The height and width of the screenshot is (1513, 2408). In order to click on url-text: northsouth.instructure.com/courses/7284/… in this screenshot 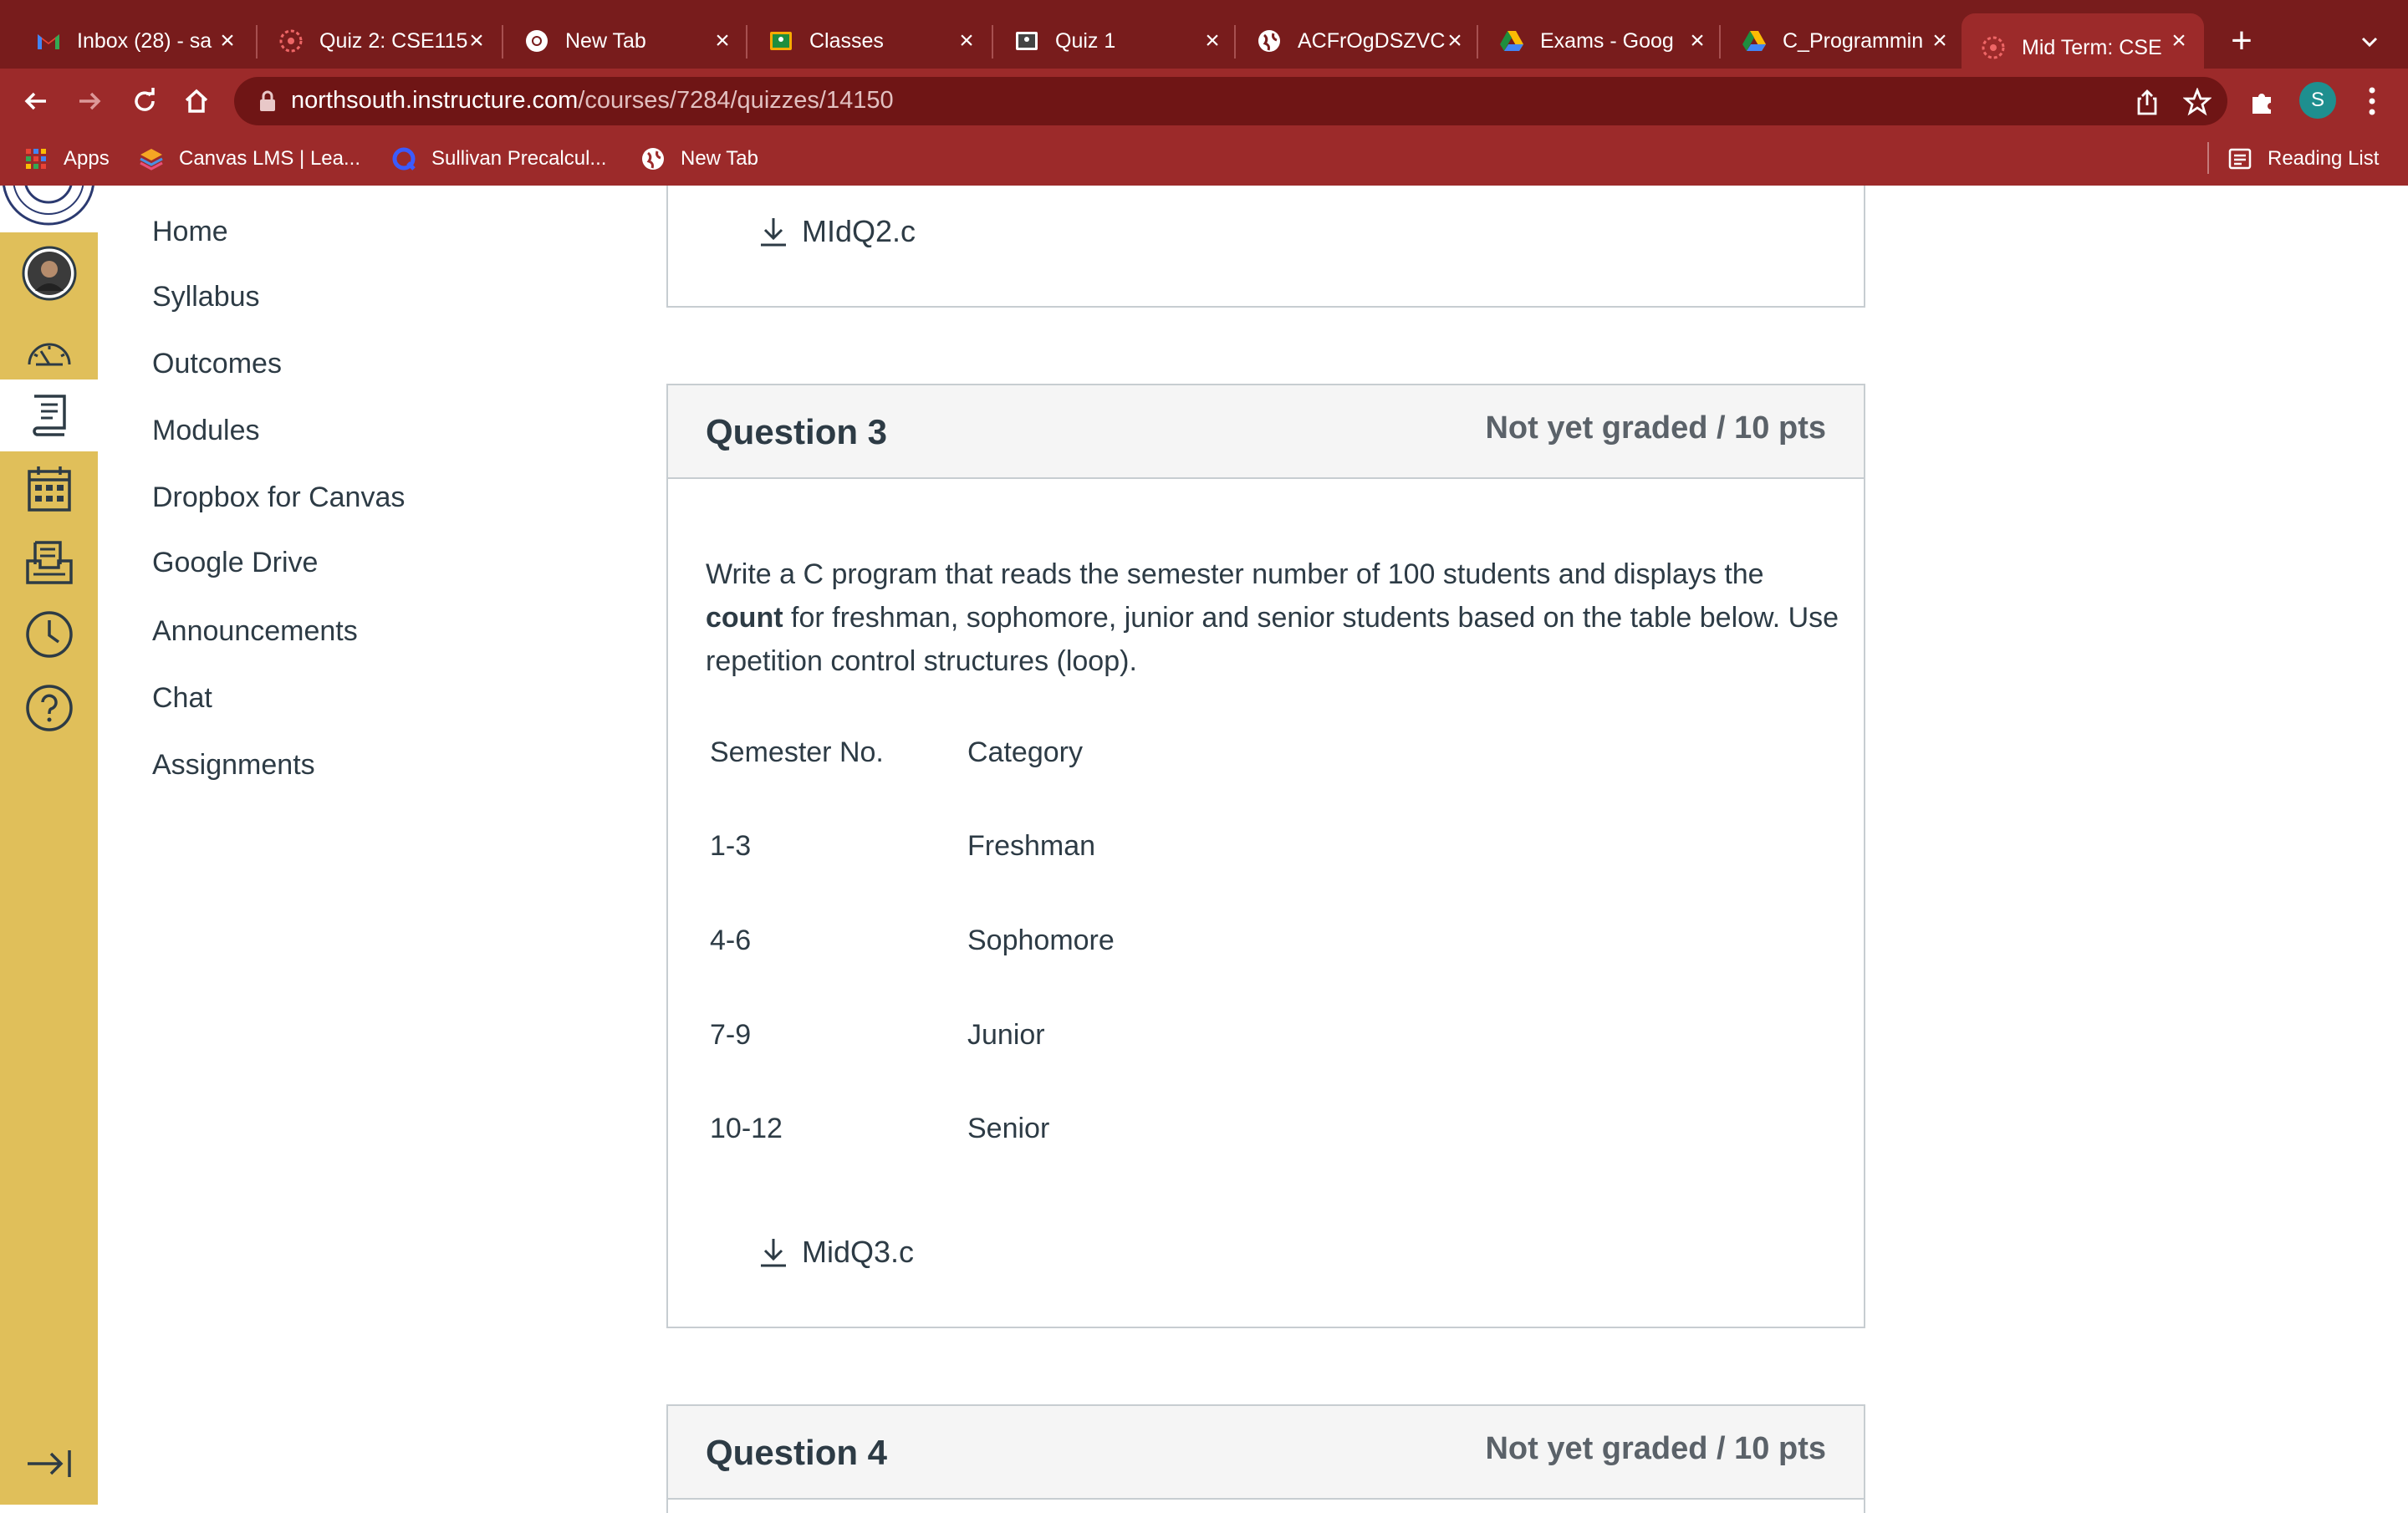, I will do `click(593, 100)`.